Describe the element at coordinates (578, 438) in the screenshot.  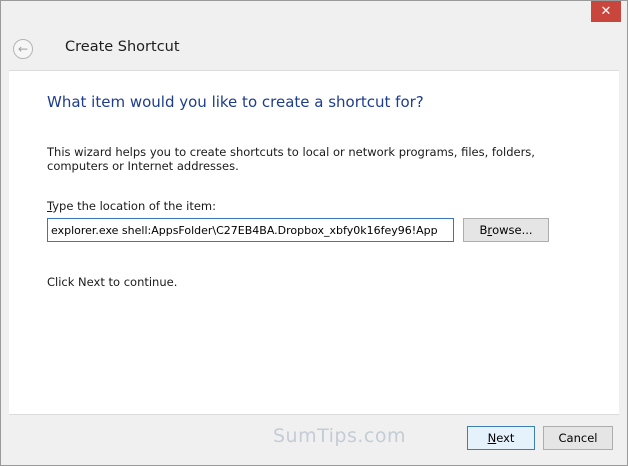
I see `cancel-button: Cancel` at that location.